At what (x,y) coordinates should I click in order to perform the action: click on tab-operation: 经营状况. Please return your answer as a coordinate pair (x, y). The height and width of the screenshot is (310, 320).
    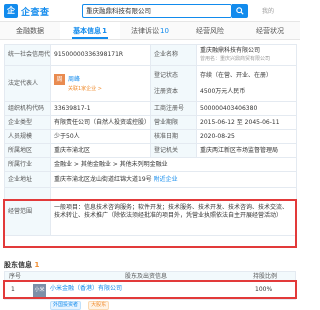
    Looking at the image, I should click on (270, 30).